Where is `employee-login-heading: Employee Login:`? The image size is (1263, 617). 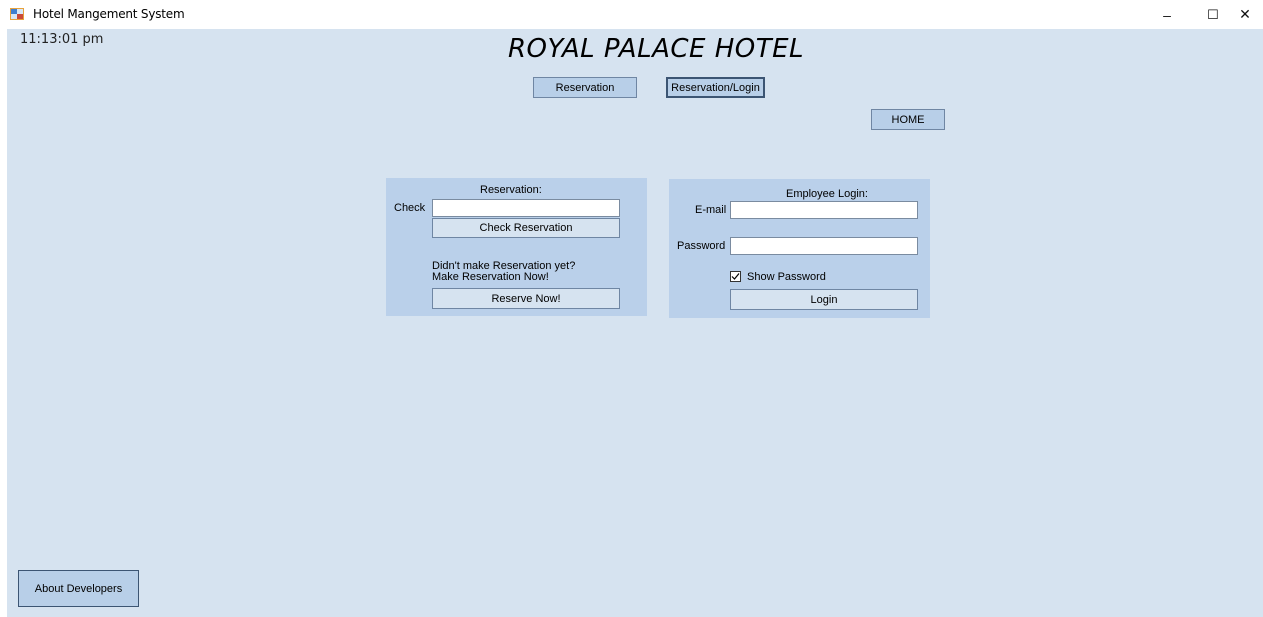 employee-login-heading: Employee Login: is located at coordinates (827, 194).